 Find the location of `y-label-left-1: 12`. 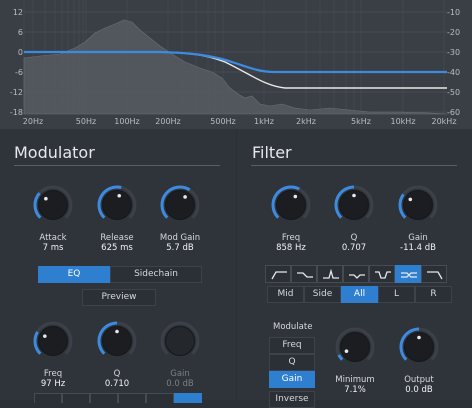

y-label-left-1: 12 is located at coordinates (17, 12).